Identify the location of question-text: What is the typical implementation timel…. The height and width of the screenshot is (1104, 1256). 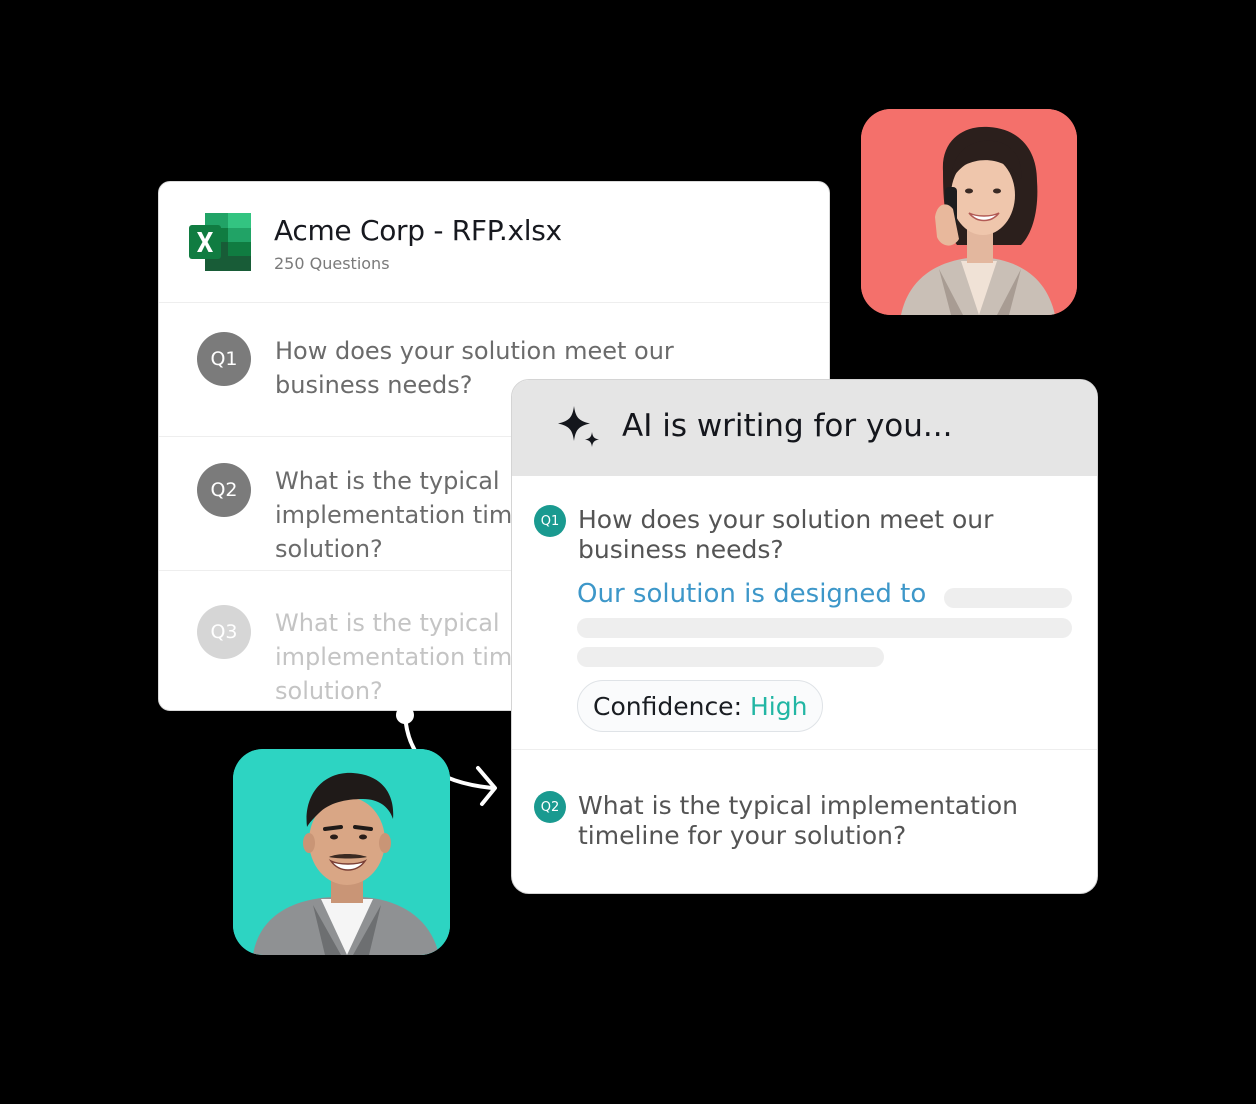
(798, 820).